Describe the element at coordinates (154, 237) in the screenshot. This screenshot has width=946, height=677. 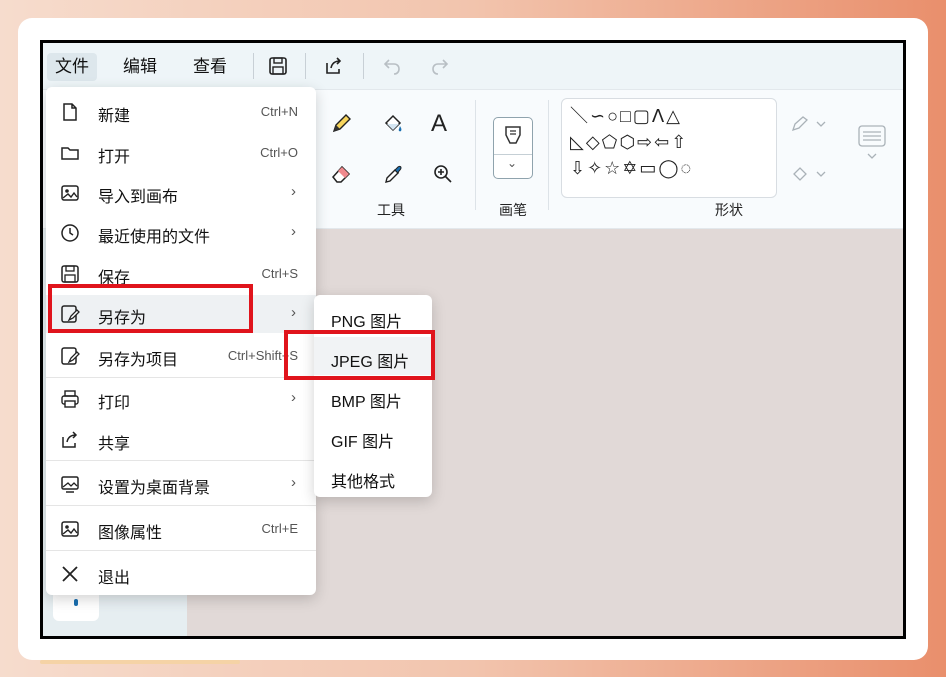
I see `menu-item-label: 最近使用的文件` at that location.